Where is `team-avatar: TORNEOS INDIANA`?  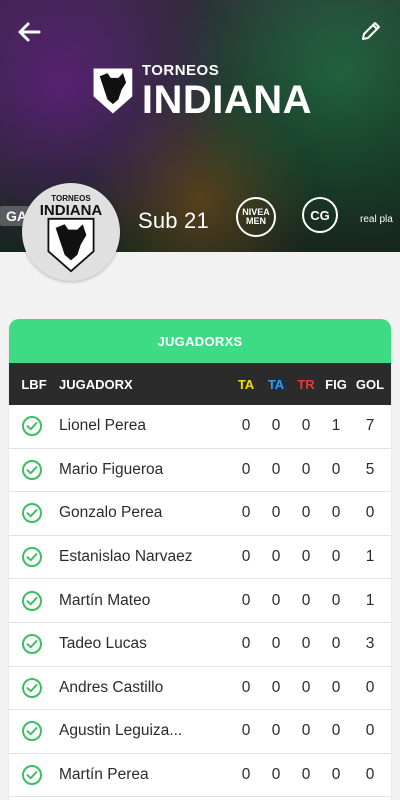
team-avatar: TORNEOS INDIANA is located at coordinates (71, 232).